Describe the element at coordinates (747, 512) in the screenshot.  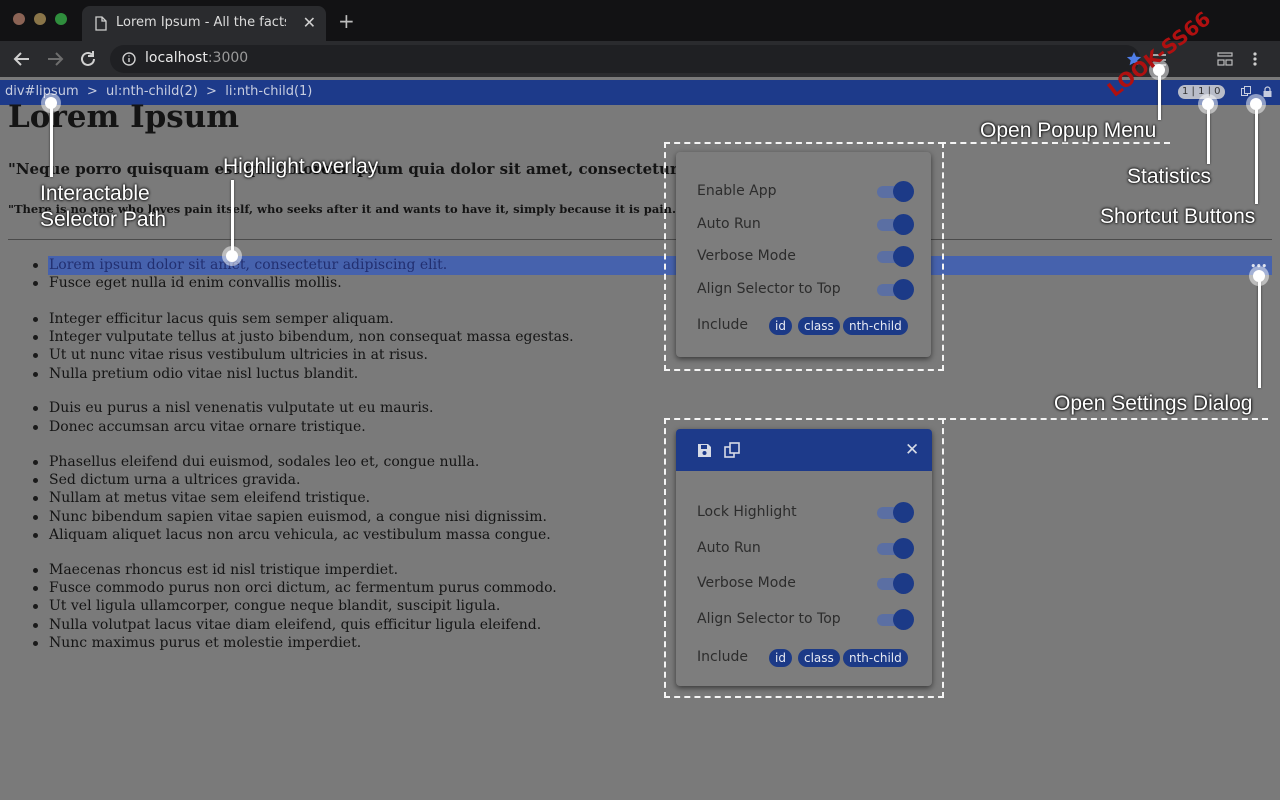
I see `lock-highlight-label: Lock Highlight` at that location.